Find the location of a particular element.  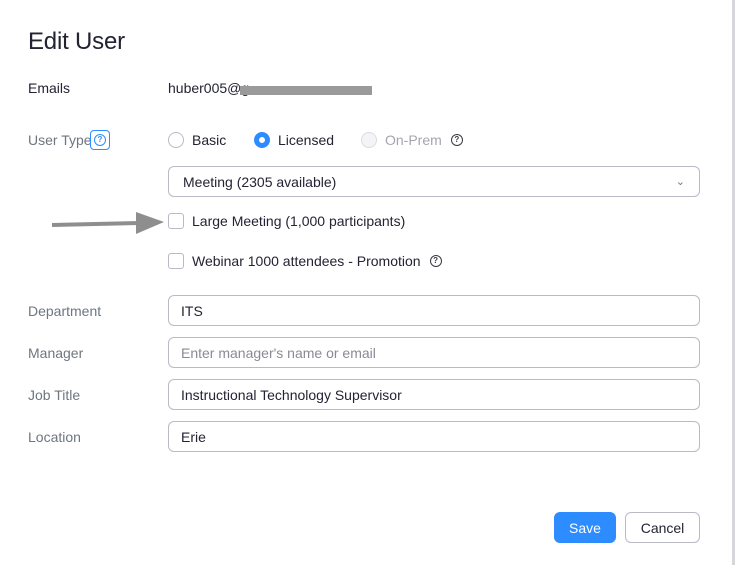

location-label: Location is located at coordinates (54, 437).